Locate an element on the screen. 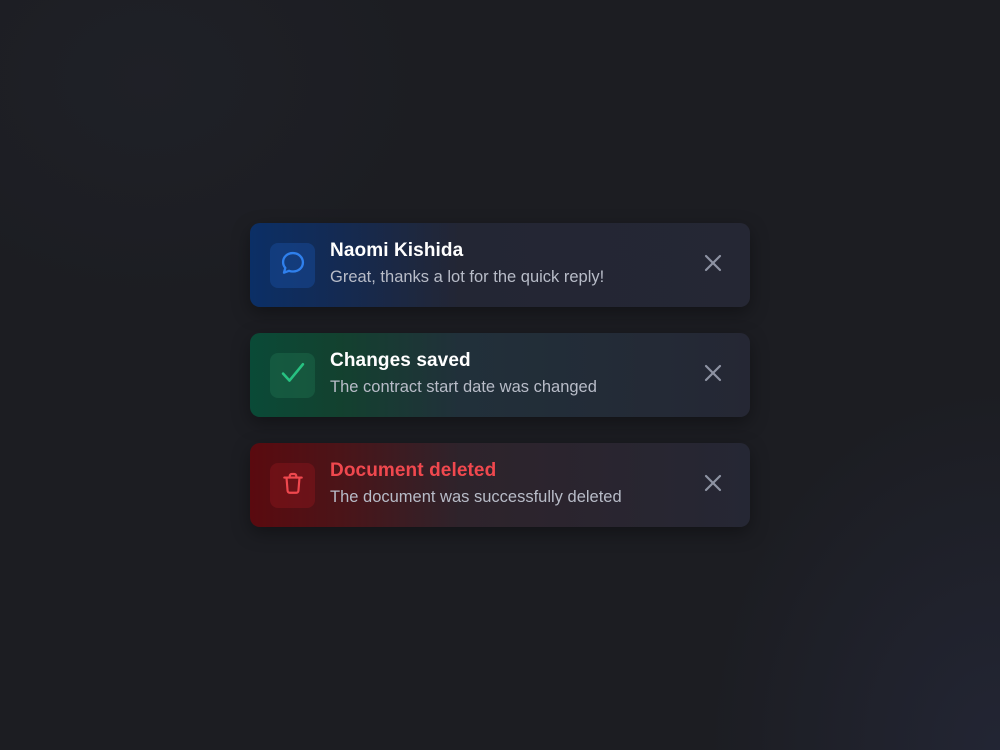 The image size is (1000, 750). toast-title: Naomi Kishida is located at coordinates (397, 250).